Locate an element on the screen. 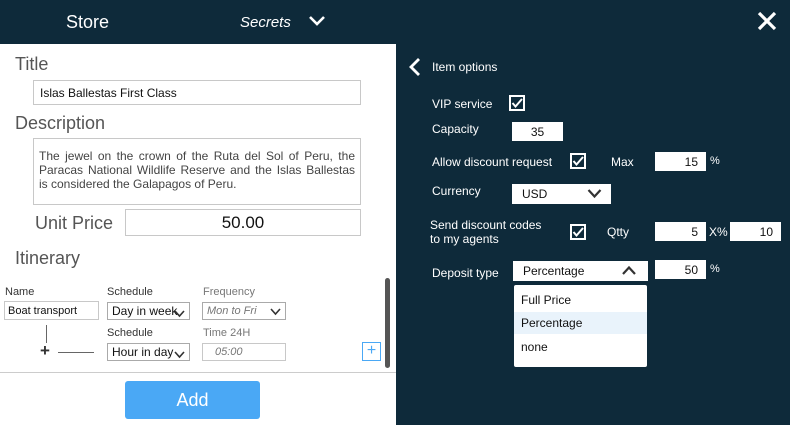  chevron-up-icon is located at coordinates (629, 272).